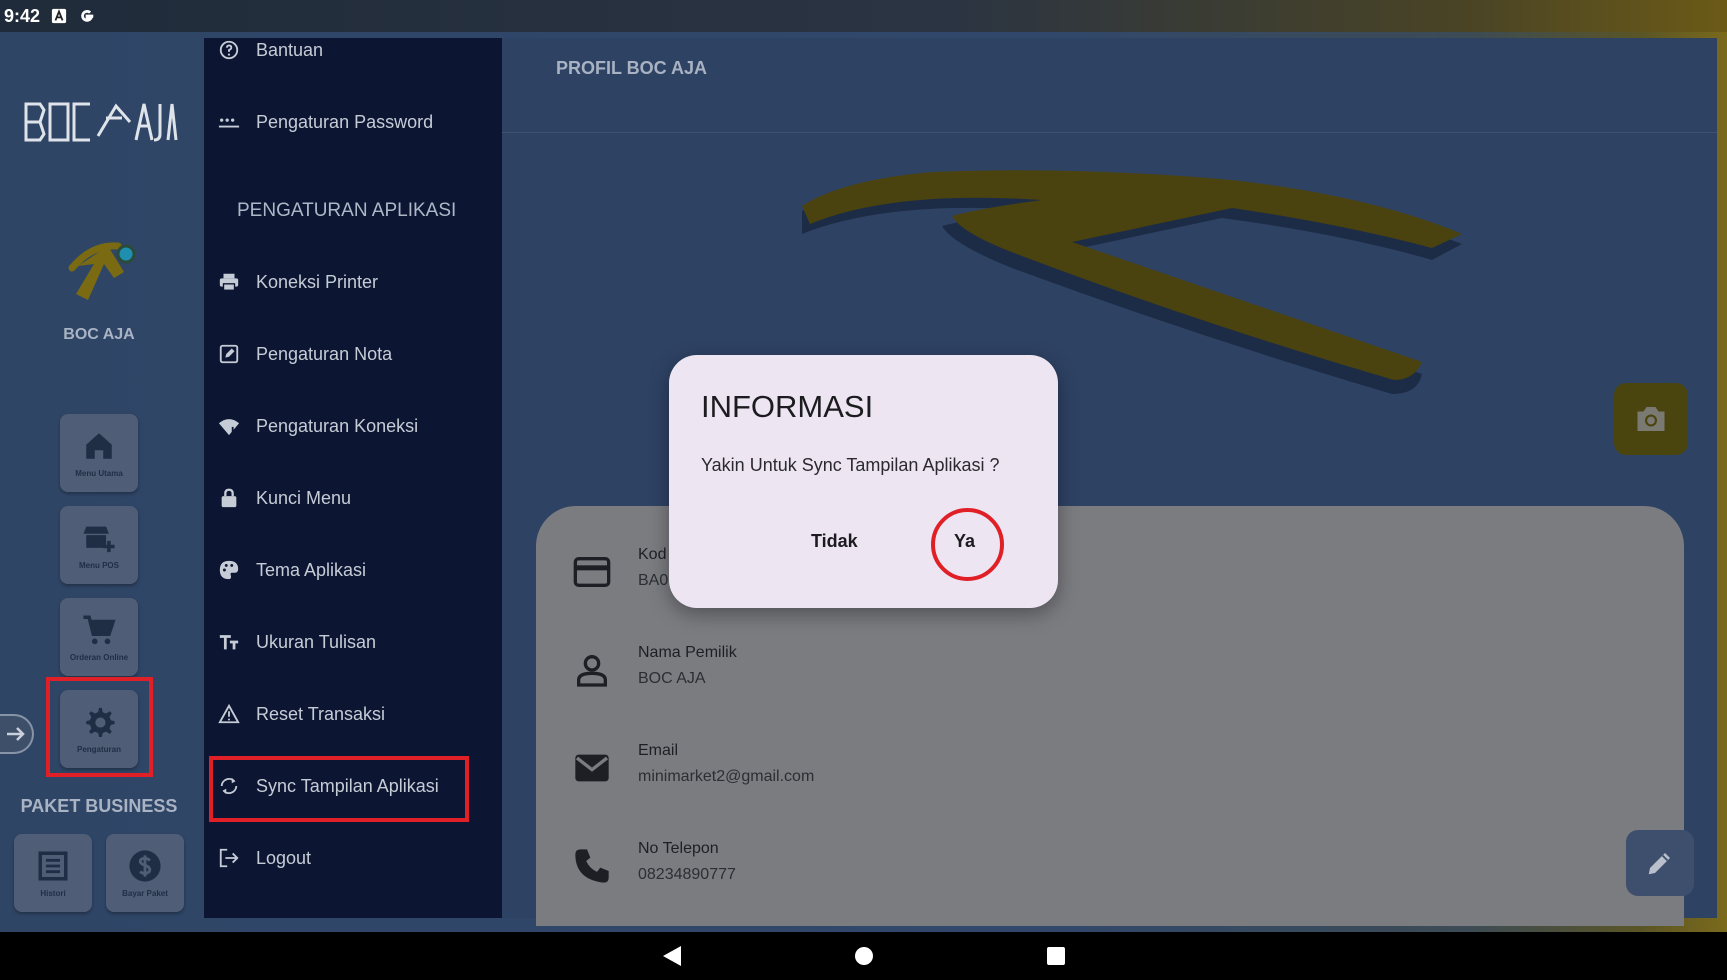 The height and width of the screenshot is (980, 1727). Describe the element at coordinates (99, 445) in the screenshot. I see `home-icon` at that location.